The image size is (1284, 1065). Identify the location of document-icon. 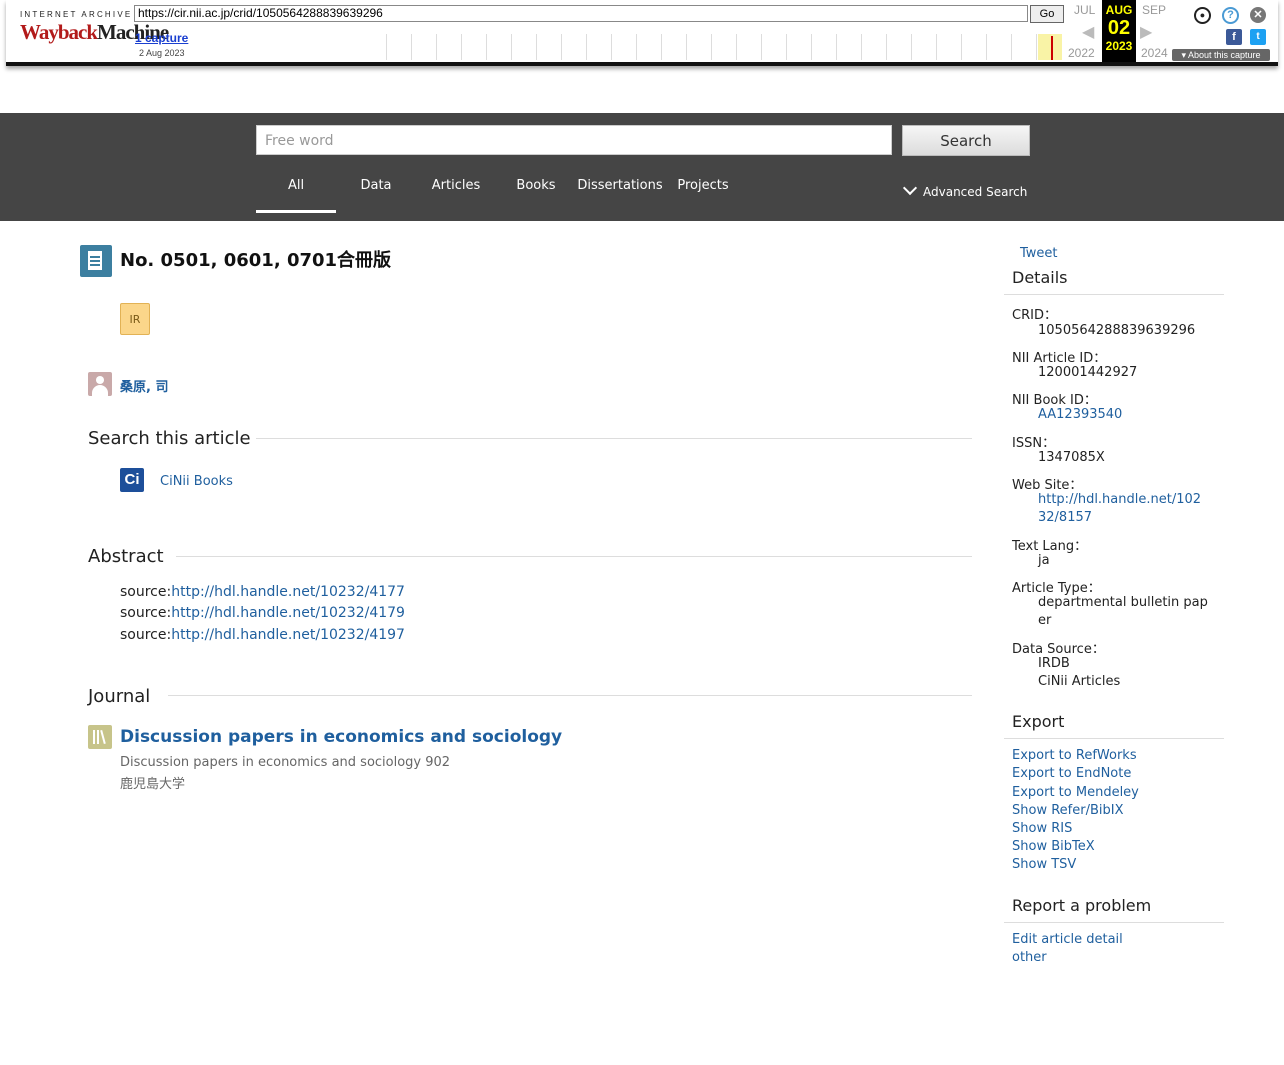
(96, 261).